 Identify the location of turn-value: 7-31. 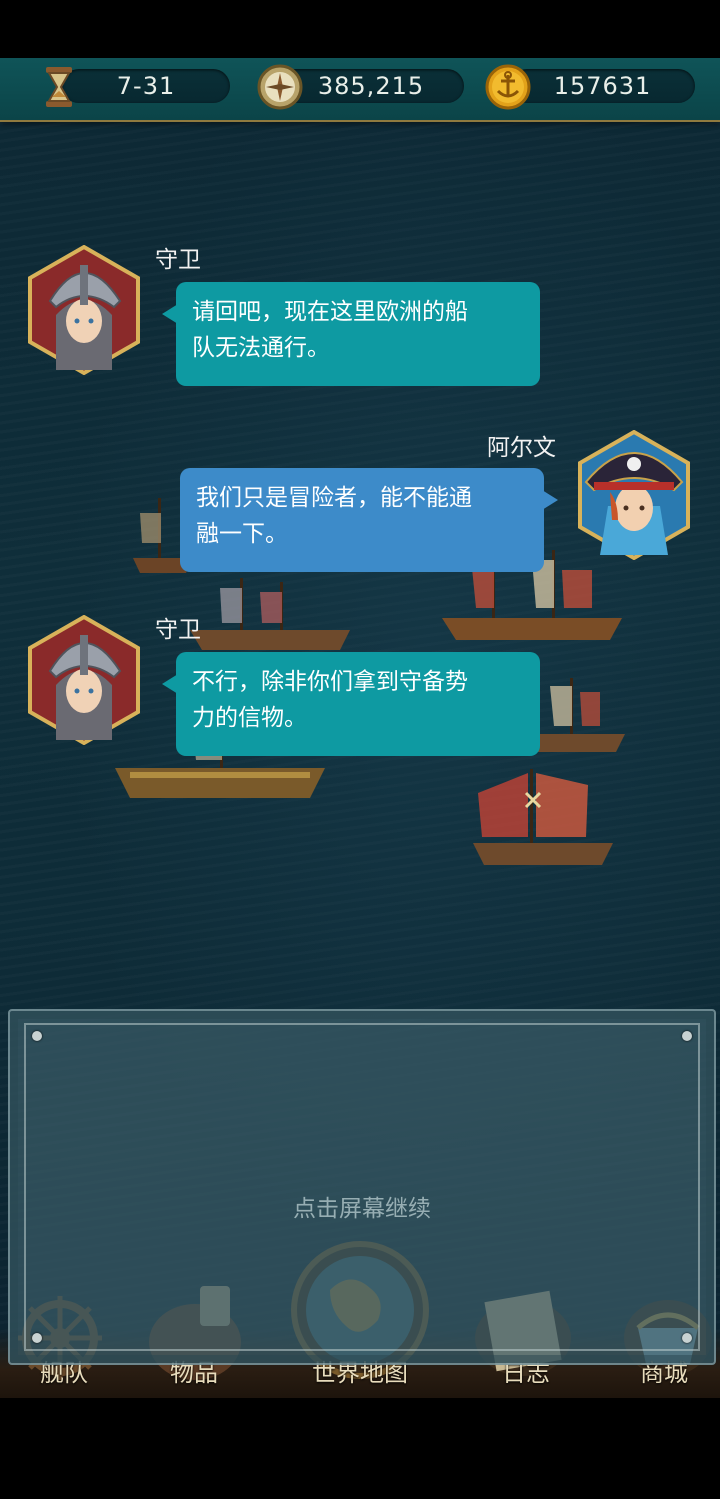
(146, 86).